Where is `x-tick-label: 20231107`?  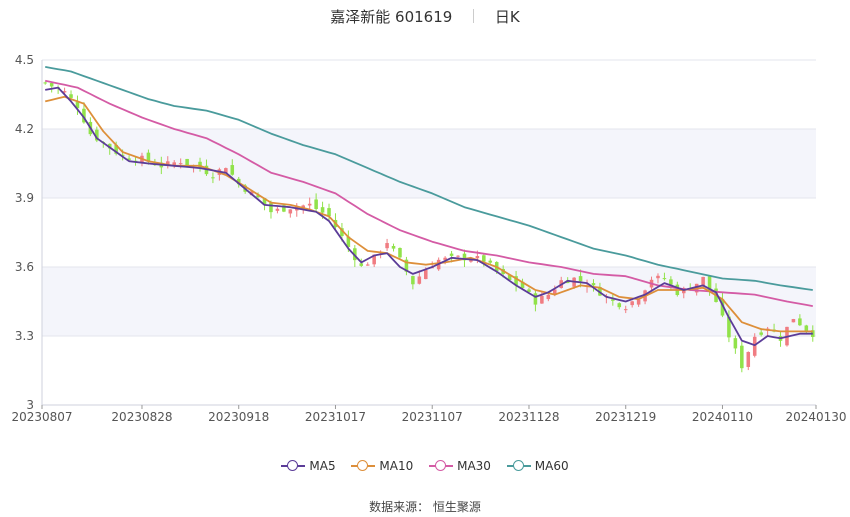 x-tick-label: 20231107 is located at coordinates (432, 417).